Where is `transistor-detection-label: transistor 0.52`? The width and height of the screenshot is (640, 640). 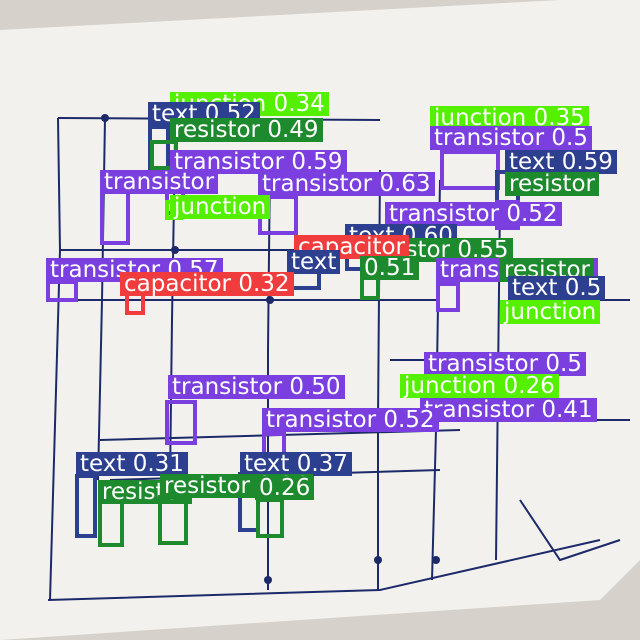 transistor-detection-label: transistor 0.52 is located at coordinates (350, 420).